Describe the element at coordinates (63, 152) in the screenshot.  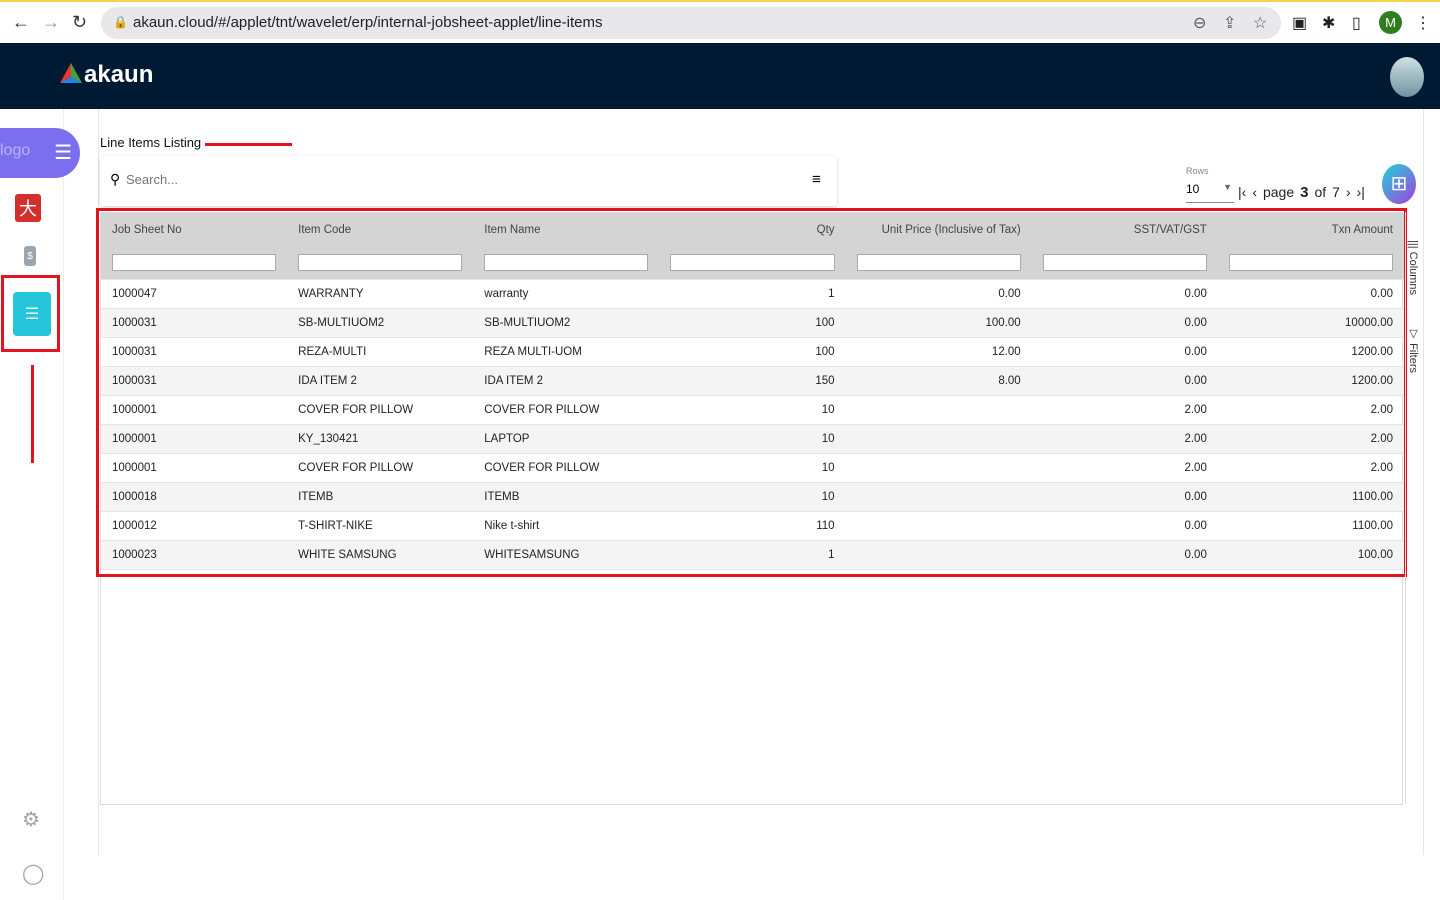
I see `menu-collapse-icon: ☰` at that location.